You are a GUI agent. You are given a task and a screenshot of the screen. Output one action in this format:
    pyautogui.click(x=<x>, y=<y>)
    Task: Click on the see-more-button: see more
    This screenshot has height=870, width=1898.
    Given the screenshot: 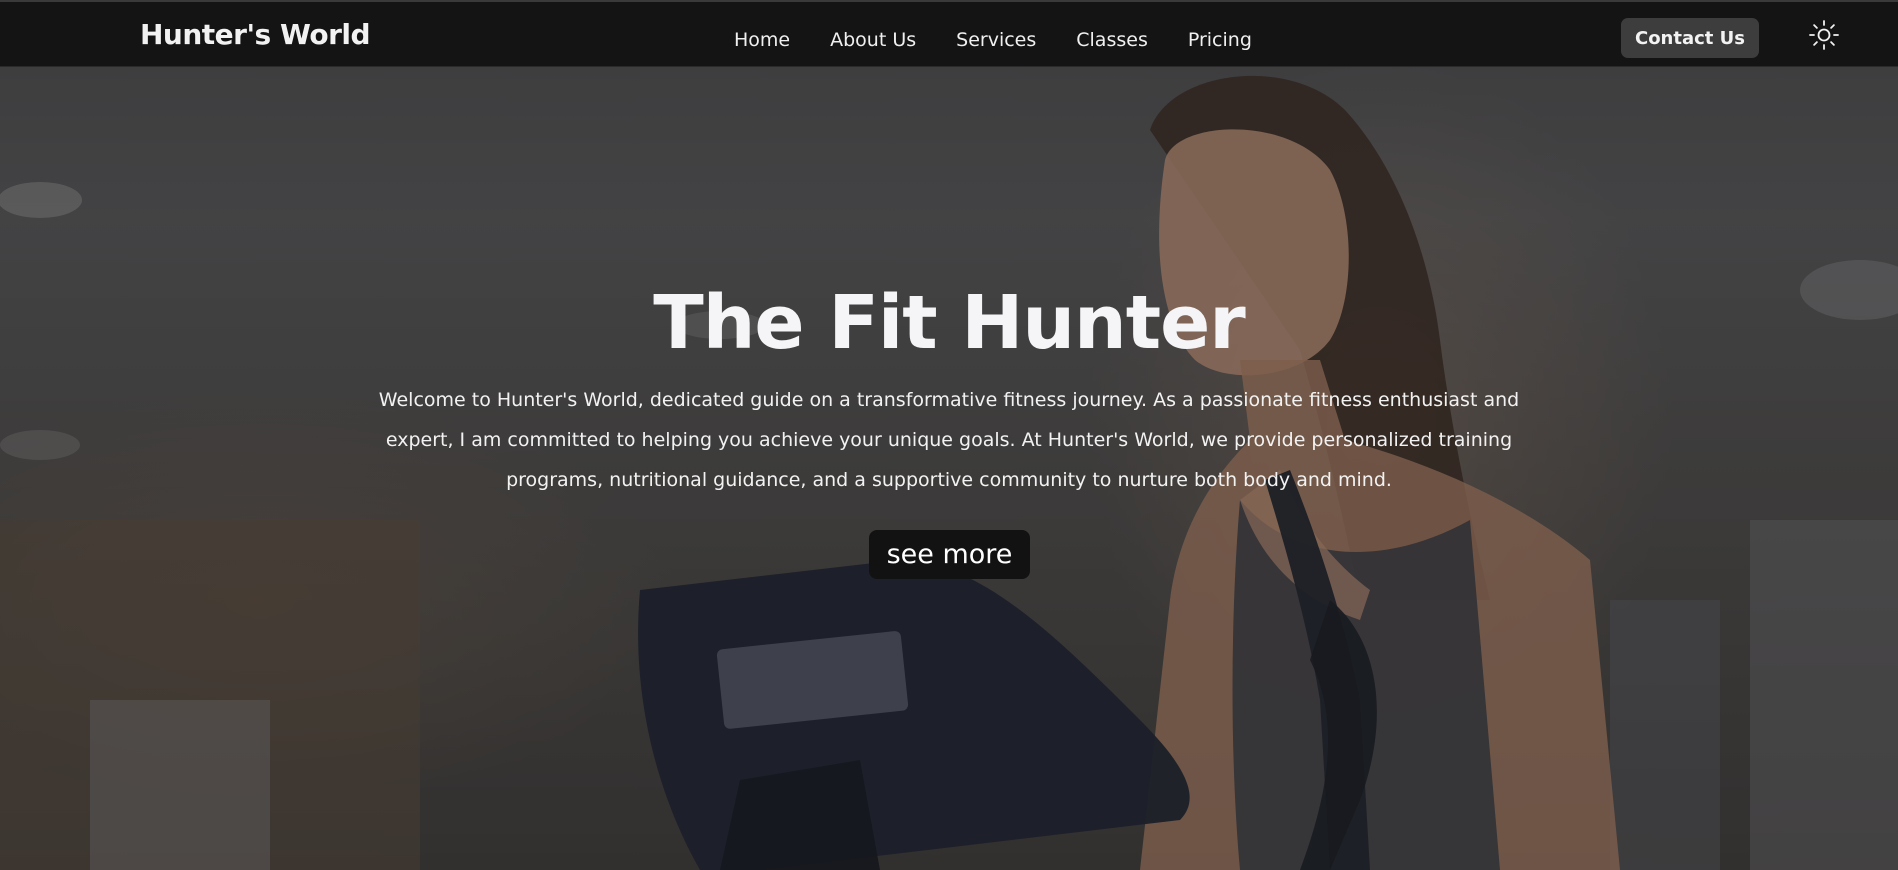 What is the action you would take?
    pyautogui.click(x=949, y=554)
    